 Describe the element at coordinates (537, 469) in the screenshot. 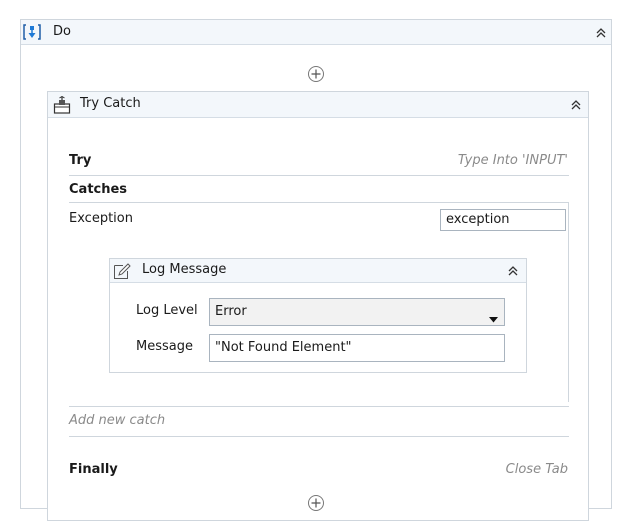

I see `finally-body: Close Tab` at that location.